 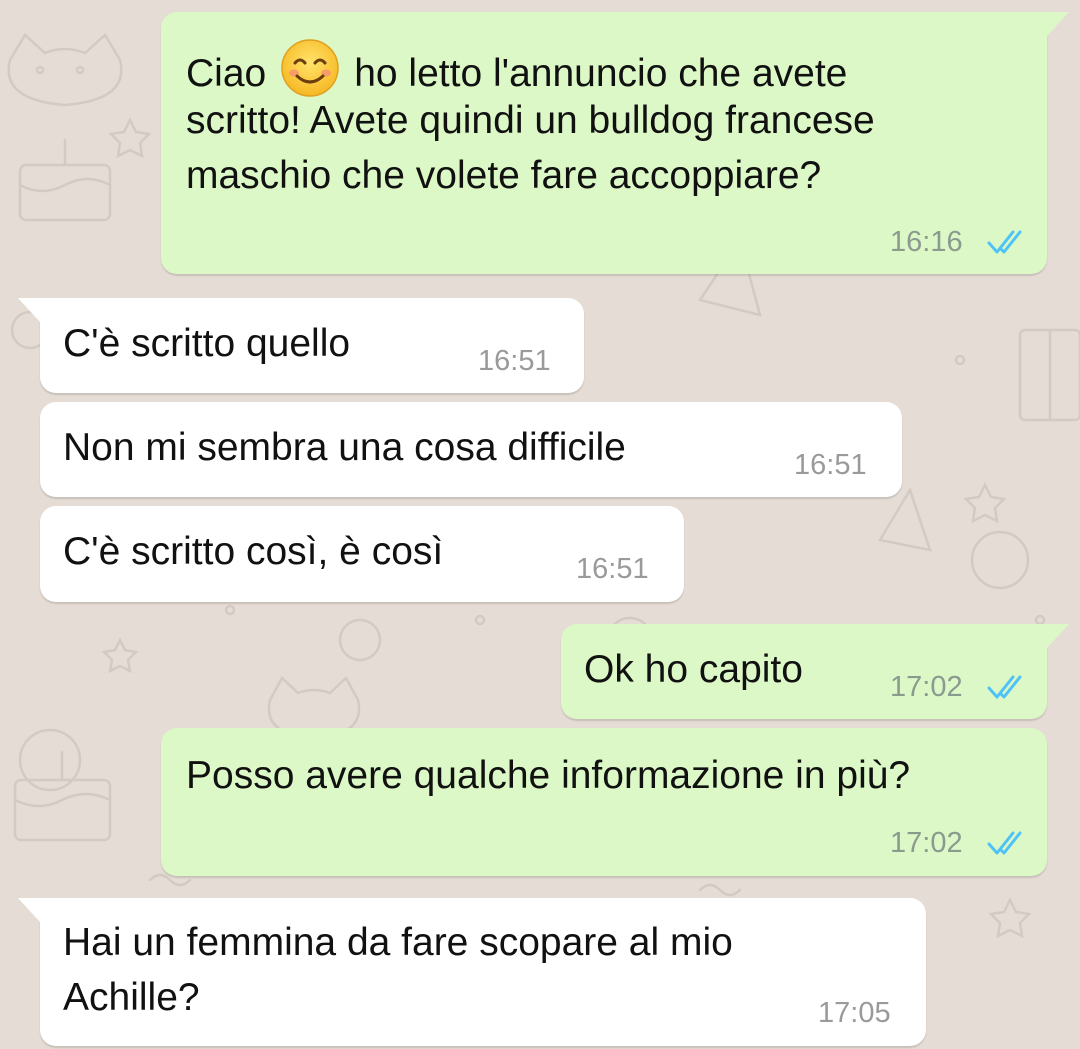 I want to click on message-text: Non mi sembra una cosa difficile, so click(x=344, y=447).